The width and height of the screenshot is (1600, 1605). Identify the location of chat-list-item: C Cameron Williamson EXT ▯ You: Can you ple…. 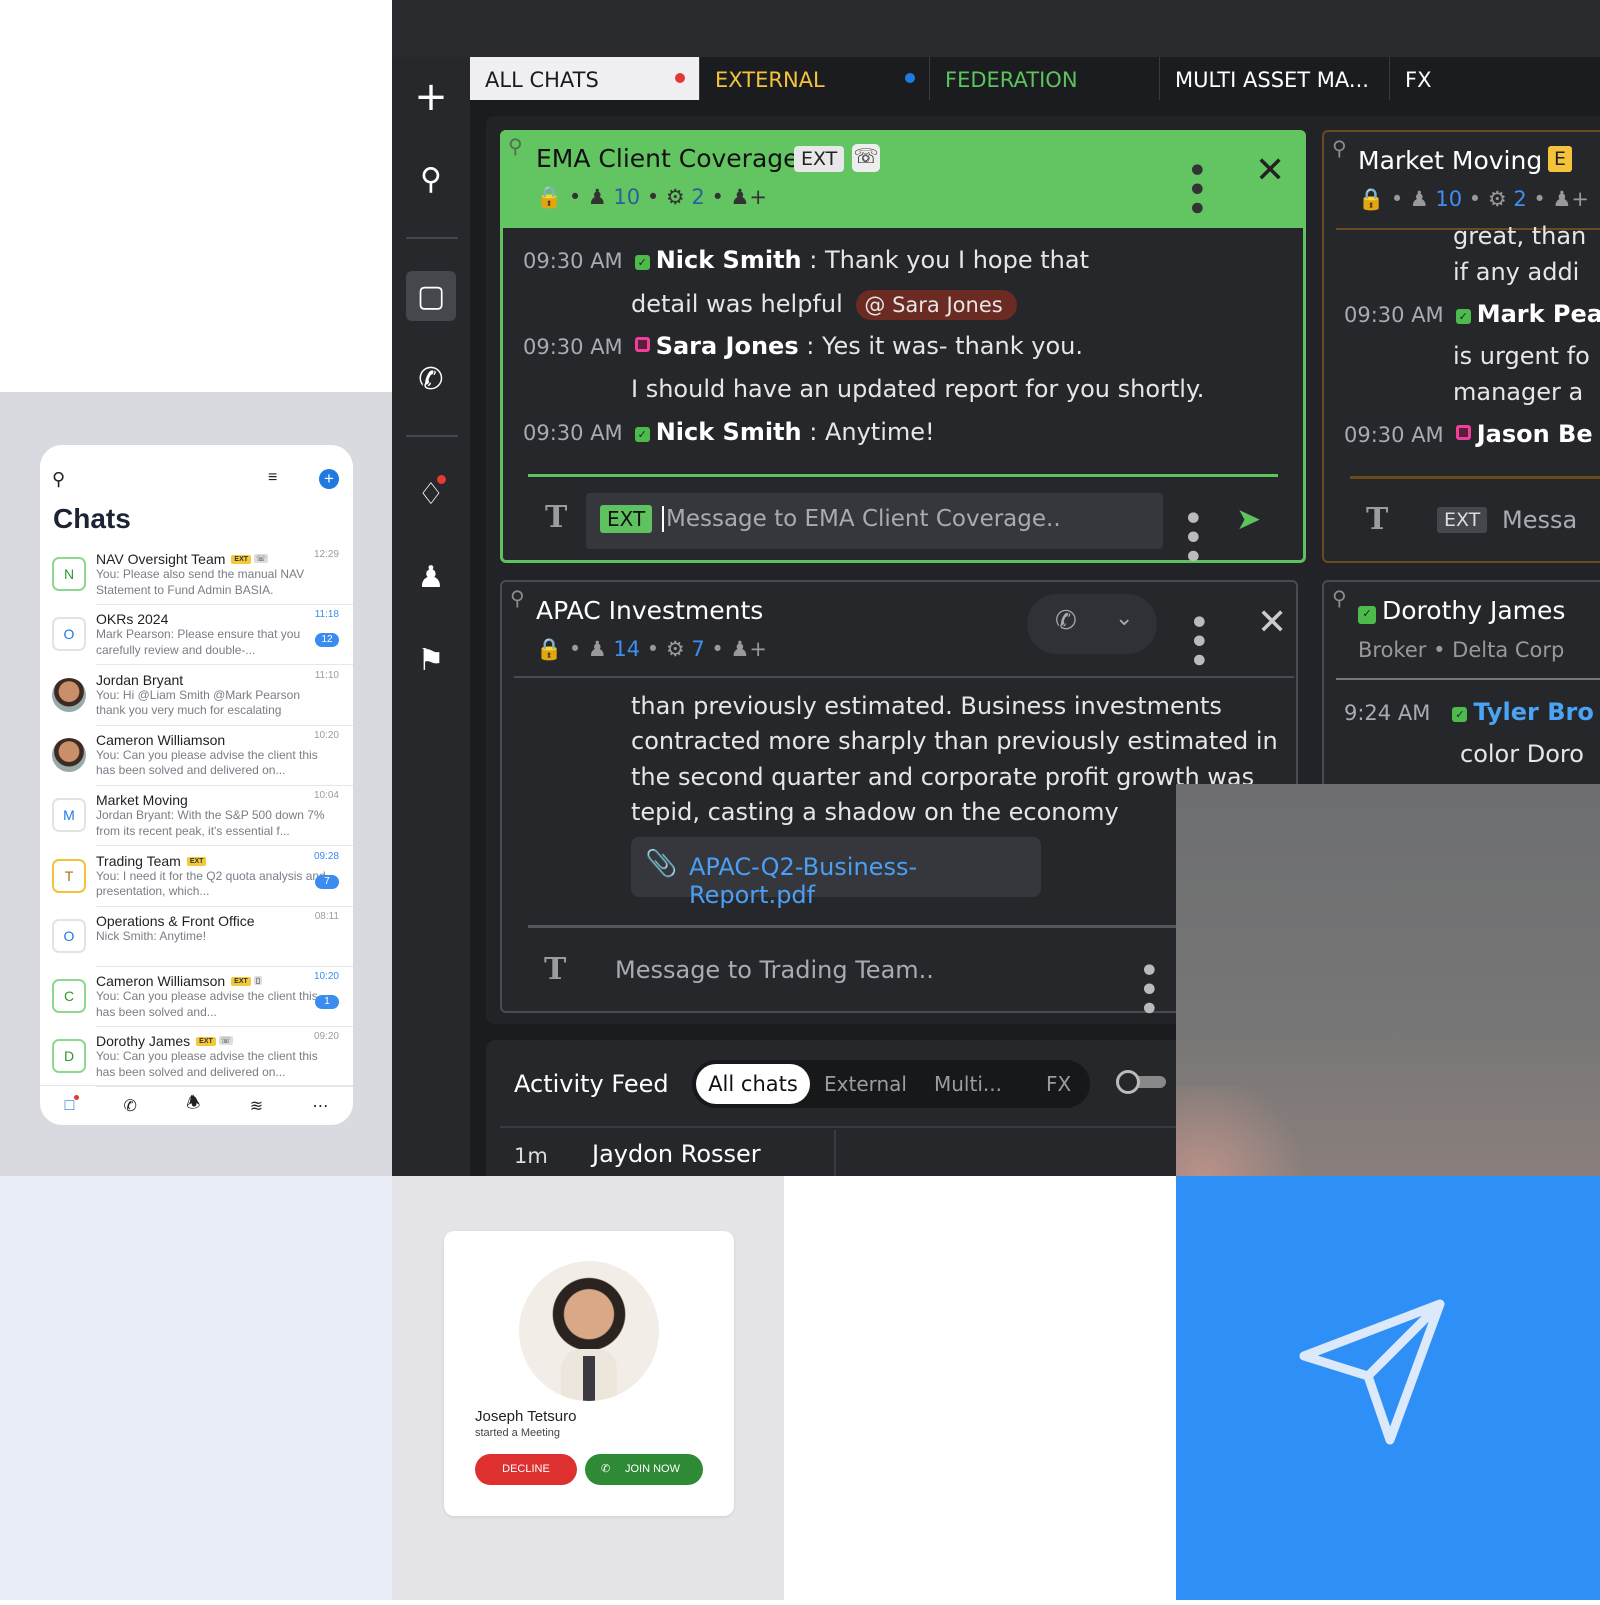
(196, 997).